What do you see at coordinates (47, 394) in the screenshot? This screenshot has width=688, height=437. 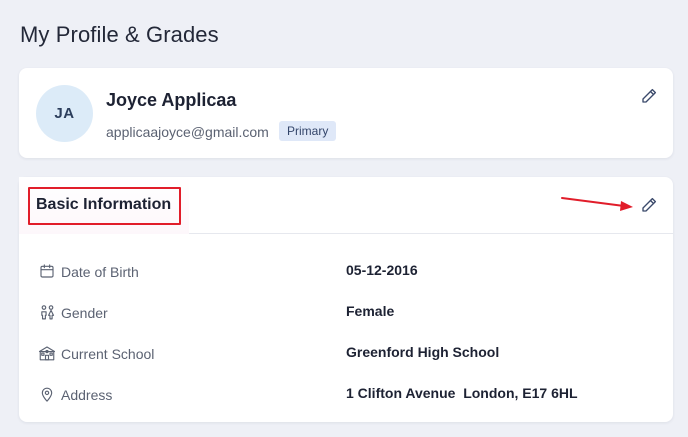 I see `location-pin-icon` at bounding box center [47, 394].